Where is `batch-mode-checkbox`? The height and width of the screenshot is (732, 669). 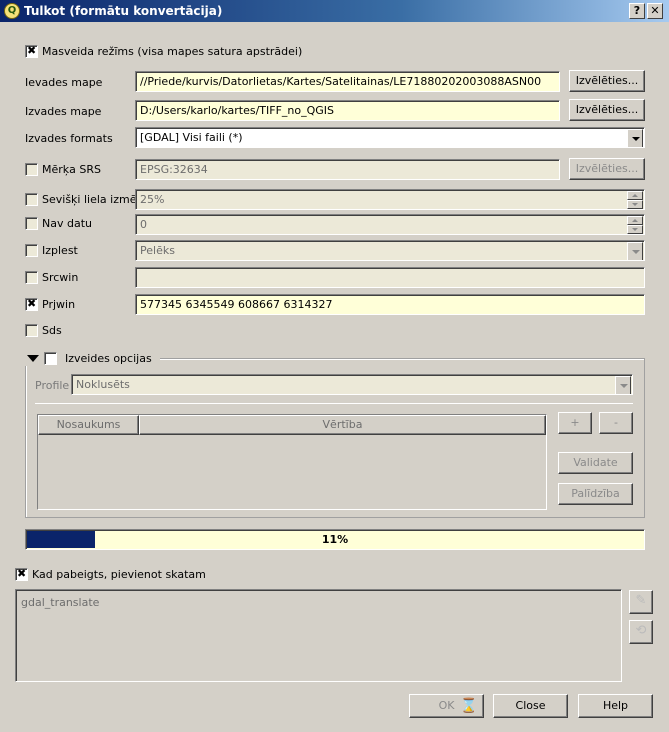 batch-mode-checkbox is located at coordinates (31, 51).